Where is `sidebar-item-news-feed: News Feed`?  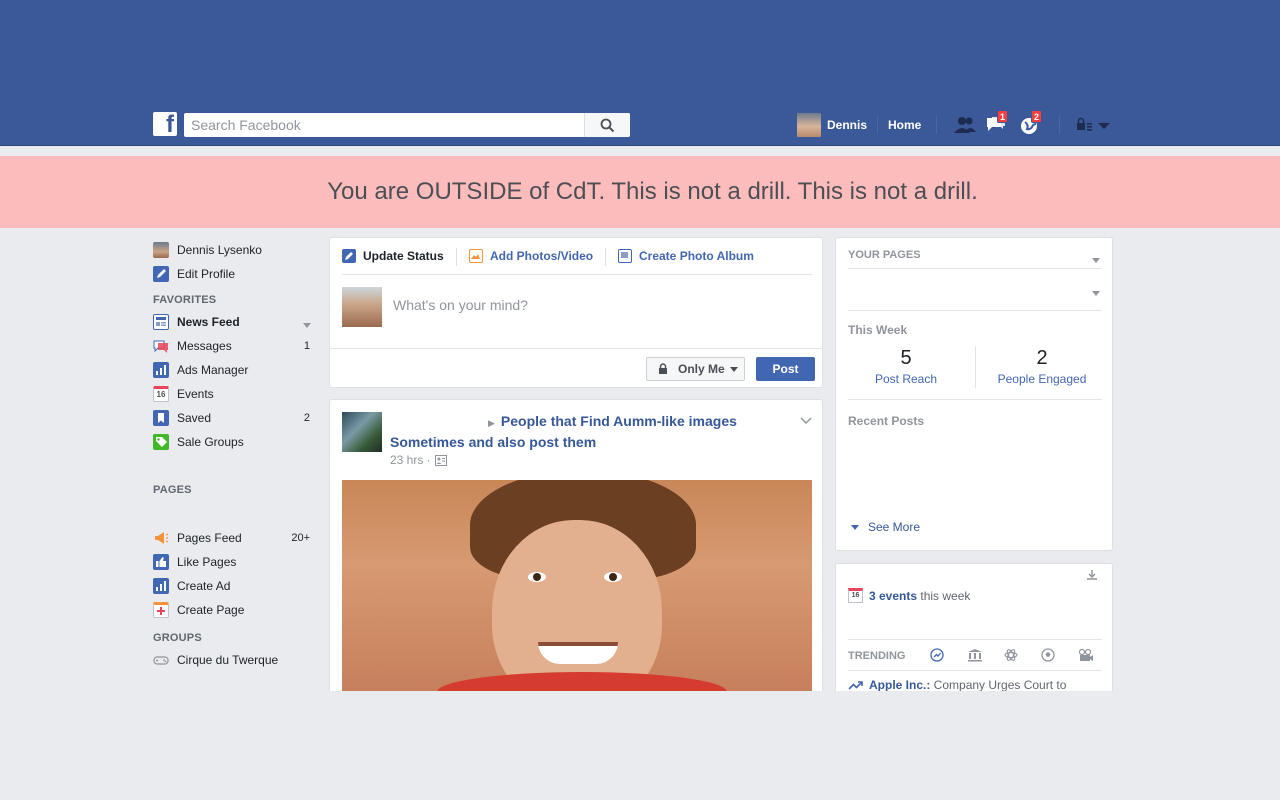
sidebar-item-news-feed: News Feed is located at coordinates (233, 322).